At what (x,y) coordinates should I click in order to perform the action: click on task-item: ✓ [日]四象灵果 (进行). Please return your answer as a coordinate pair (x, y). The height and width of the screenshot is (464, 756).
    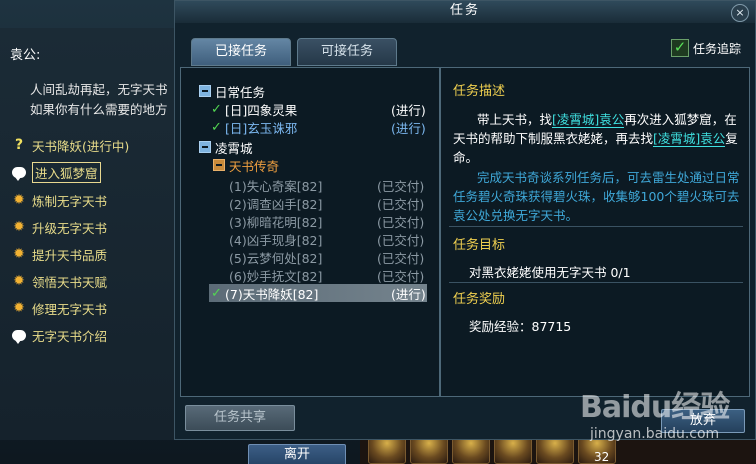
    Looking at the image, I should click on (319, 109).